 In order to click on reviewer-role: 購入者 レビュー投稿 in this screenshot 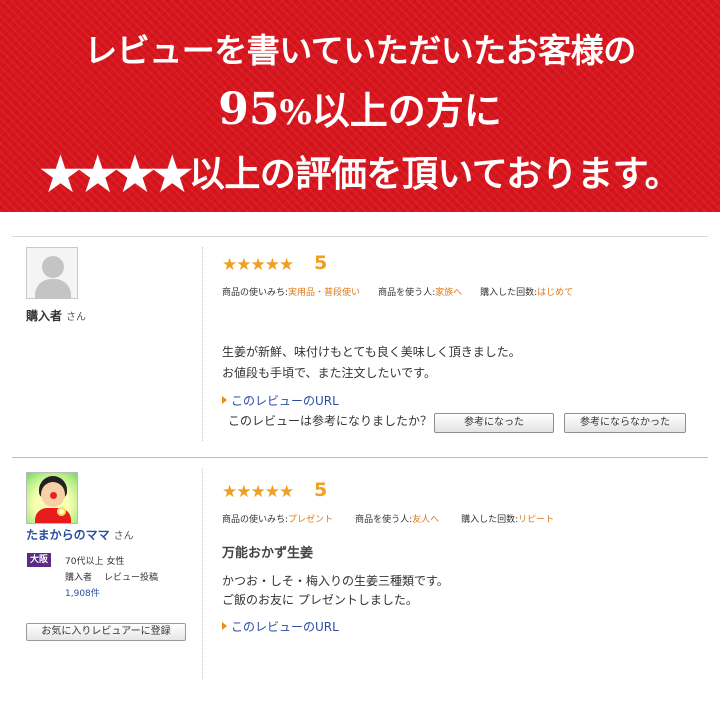, I will do `click(112, 578)`.